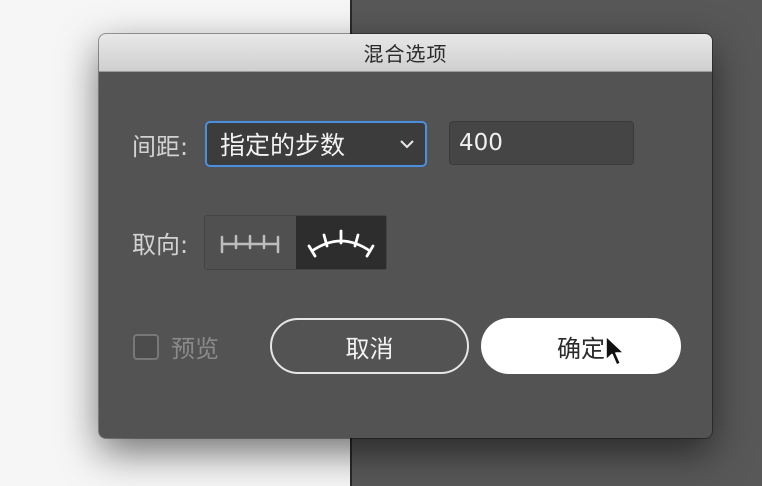  What do you see at coordinates (581, 346) in the screenshot?
I see `ok-button: 确定` at bounding box center [581, 346].